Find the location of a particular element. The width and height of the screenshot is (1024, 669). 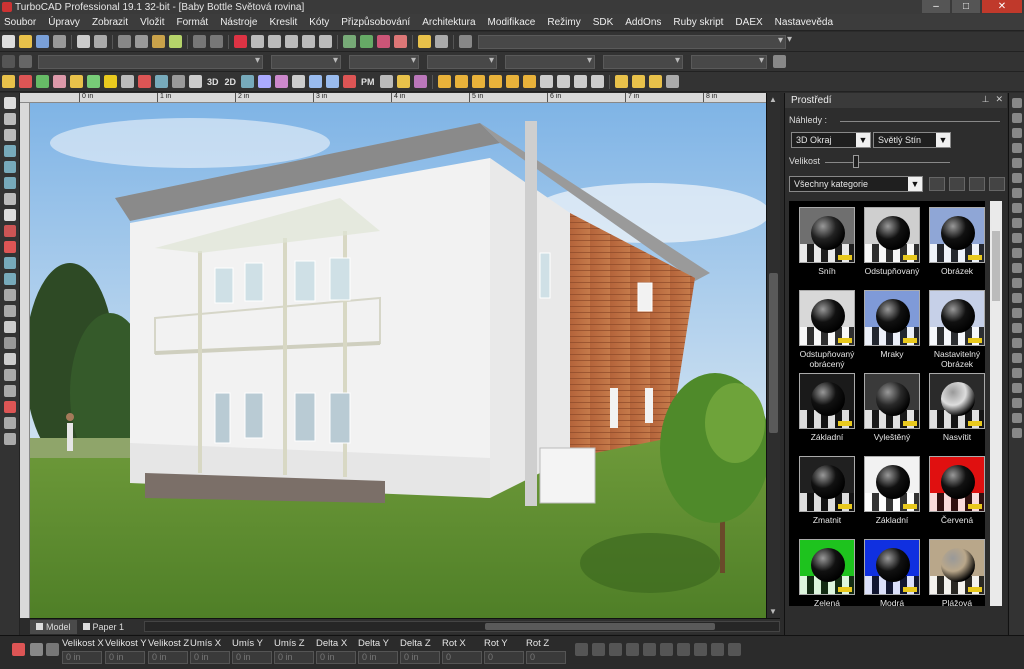

material-icon is located at coordinates (42, 81).